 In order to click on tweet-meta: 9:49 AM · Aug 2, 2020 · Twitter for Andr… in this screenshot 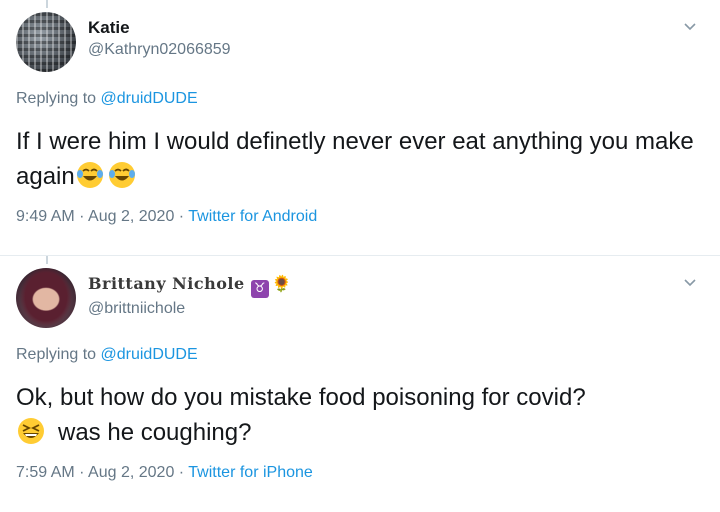, I will do `click(360, 217)`.